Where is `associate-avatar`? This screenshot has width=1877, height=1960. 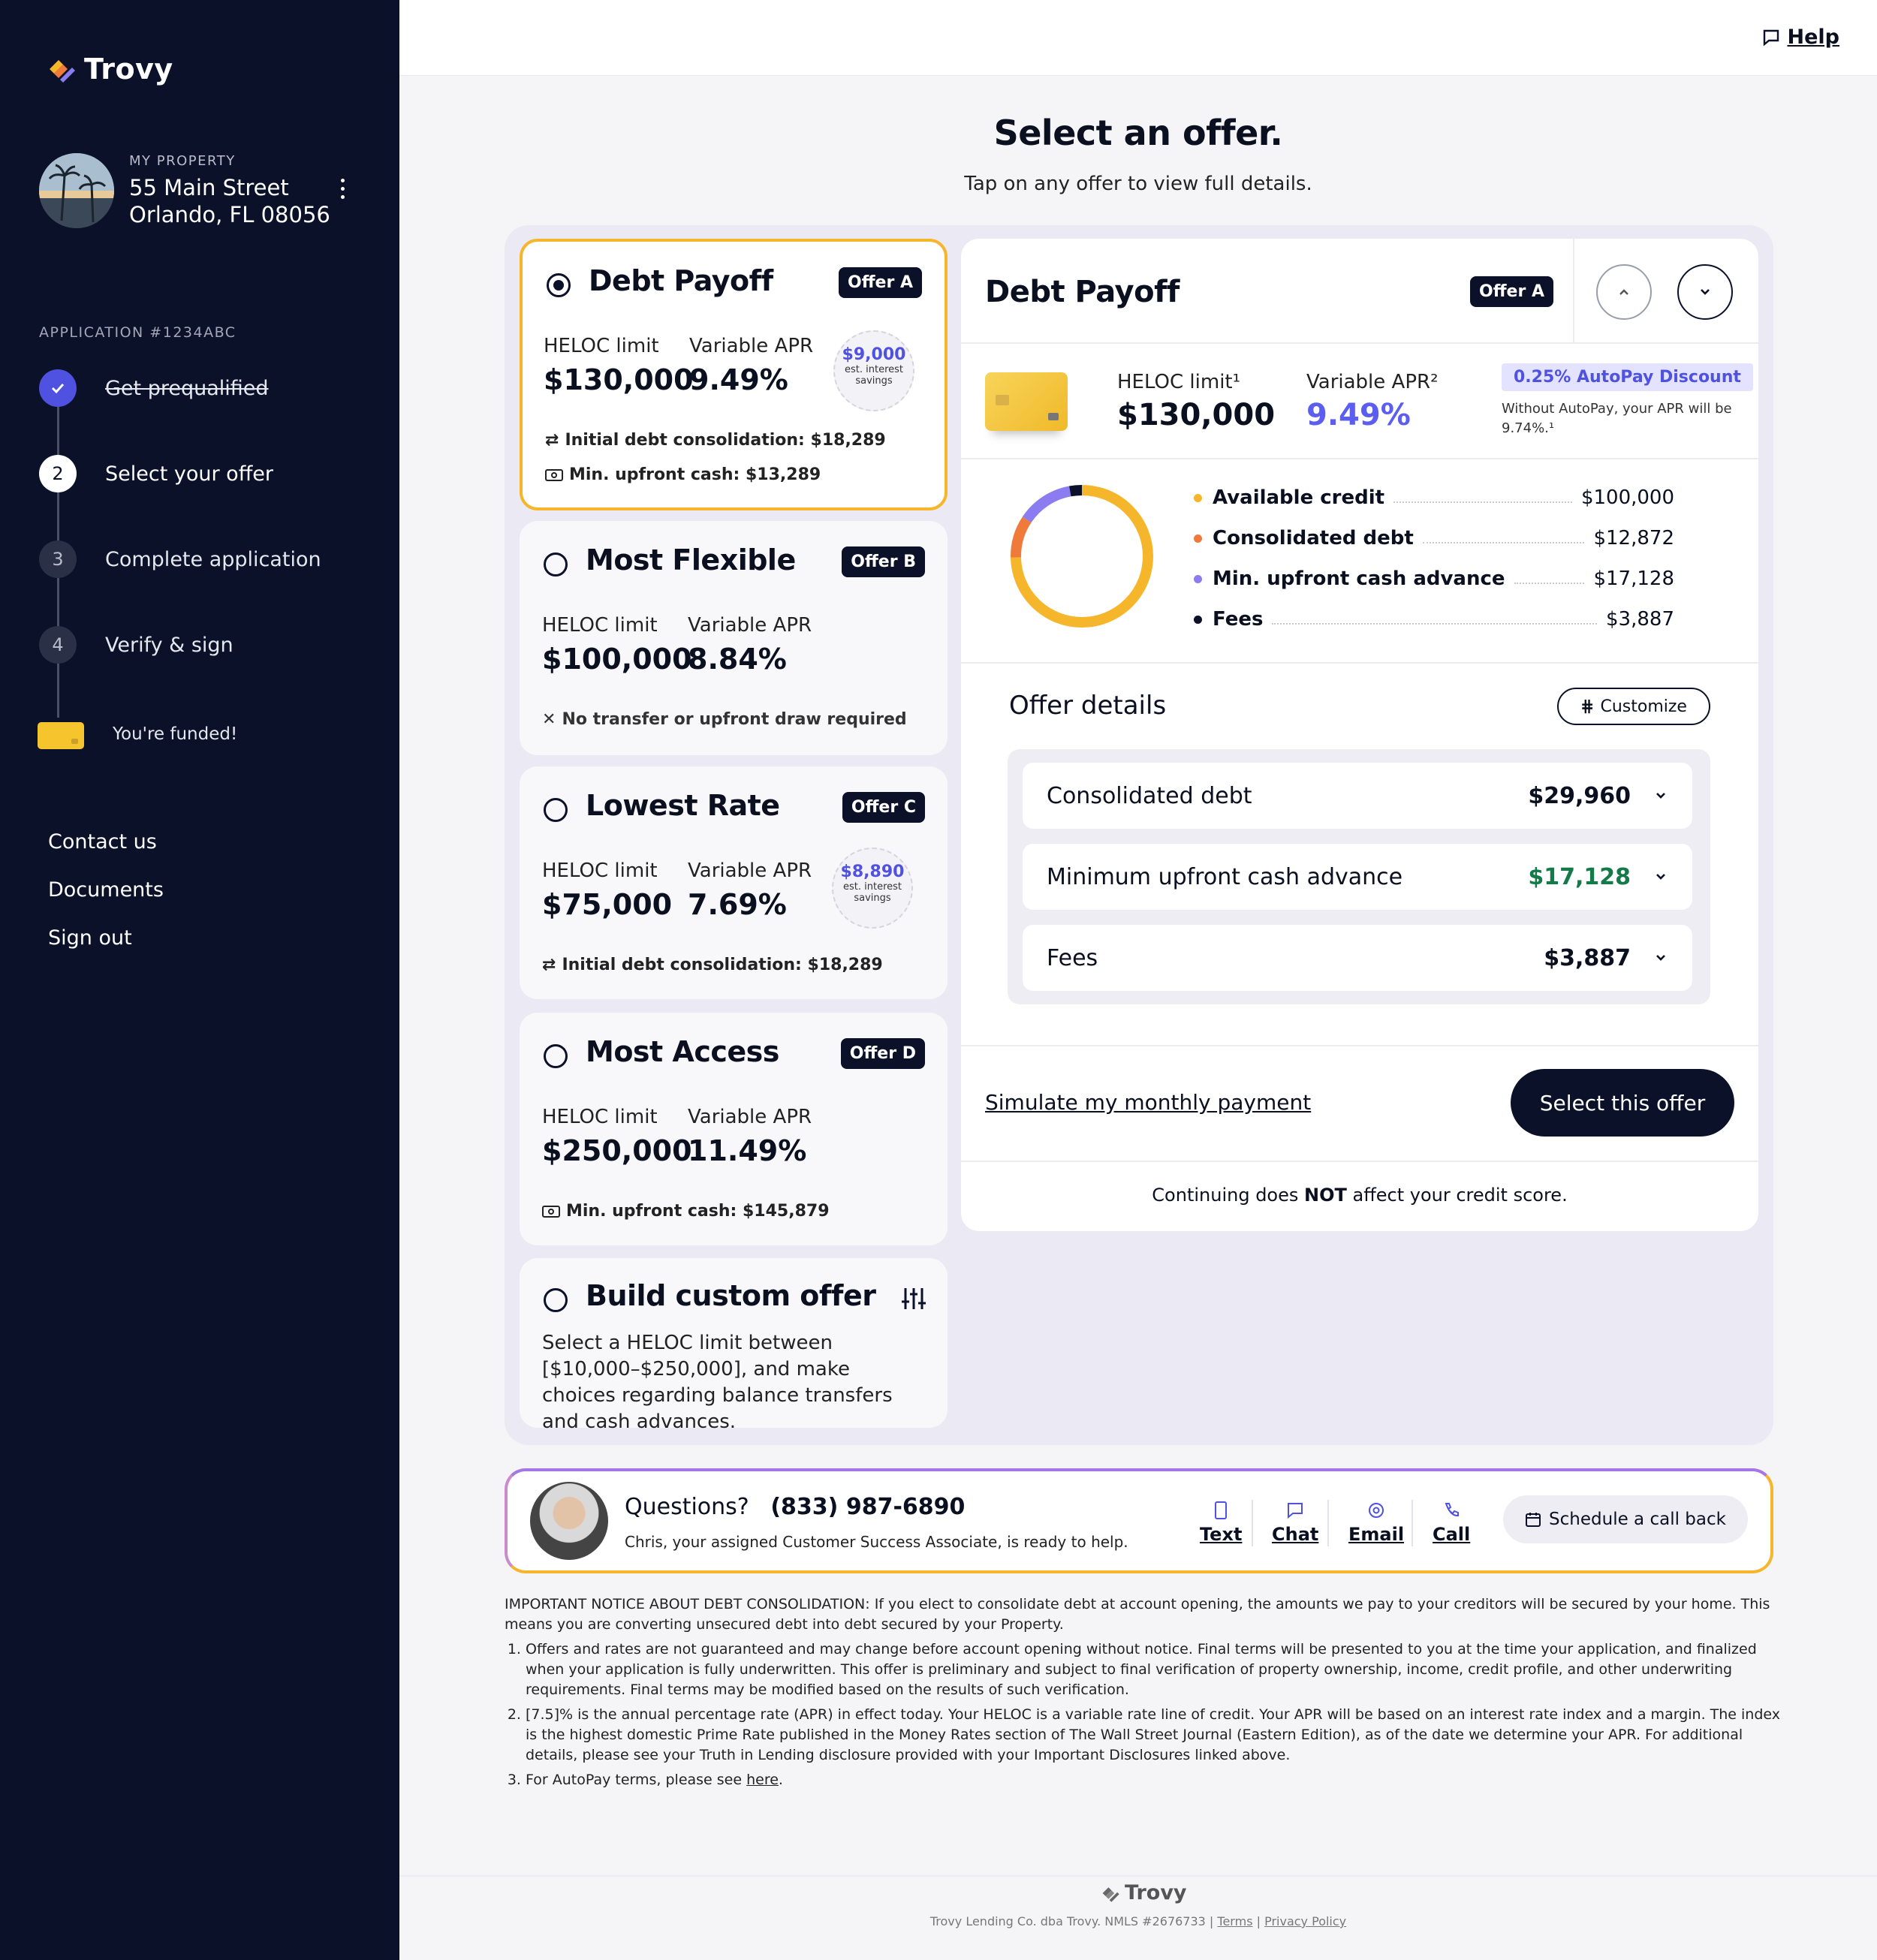 associate-avatar is located at coordinates (569, 1521).